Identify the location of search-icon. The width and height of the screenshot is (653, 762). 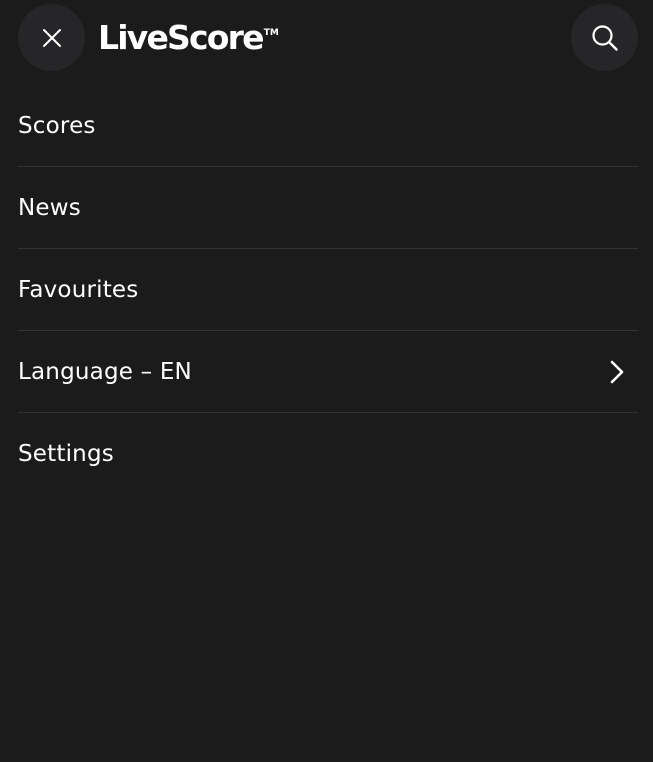
(604, 37).